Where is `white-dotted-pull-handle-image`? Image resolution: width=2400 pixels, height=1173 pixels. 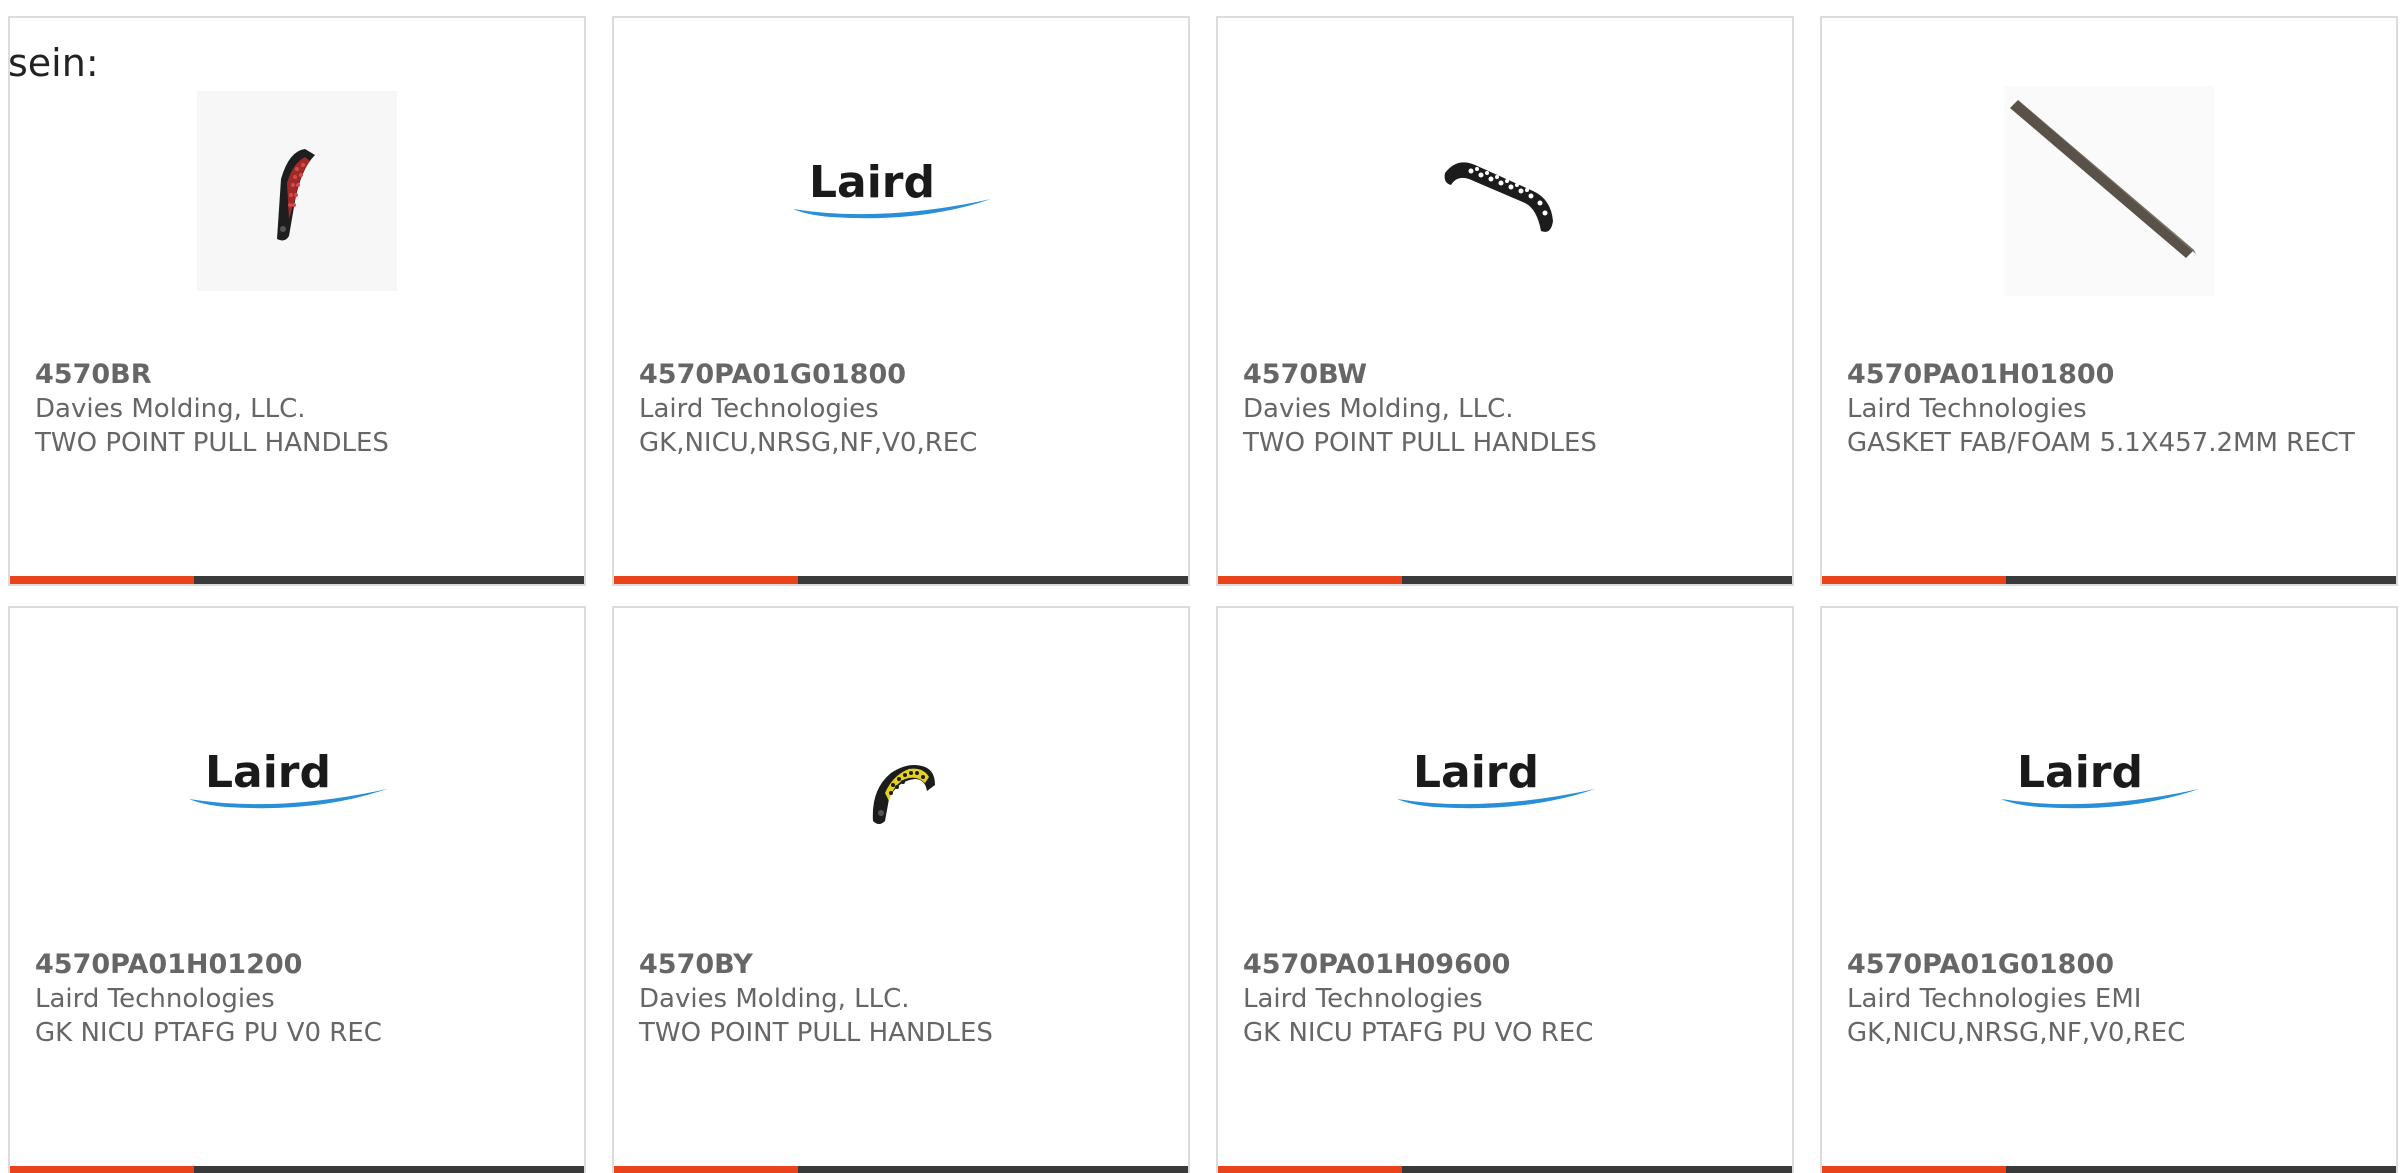 white-dotted-pull-handle-image is located at coordinates (1498, 197).